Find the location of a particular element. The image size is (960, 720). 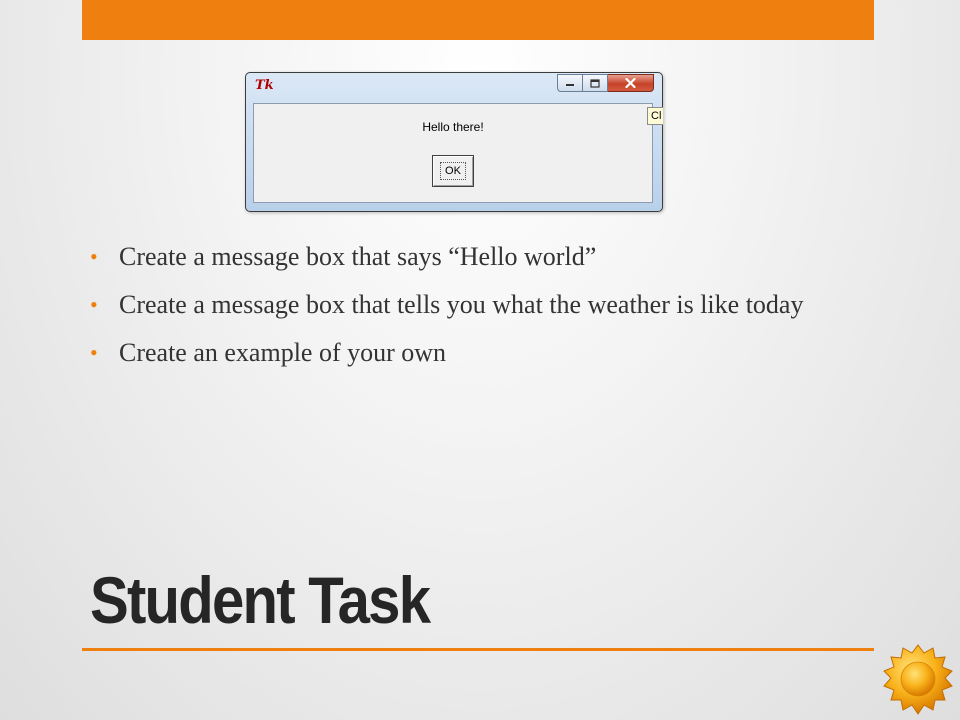

tk-message-window-screenshot: Tk Hello there! OK is located at coordinates (454, 142).